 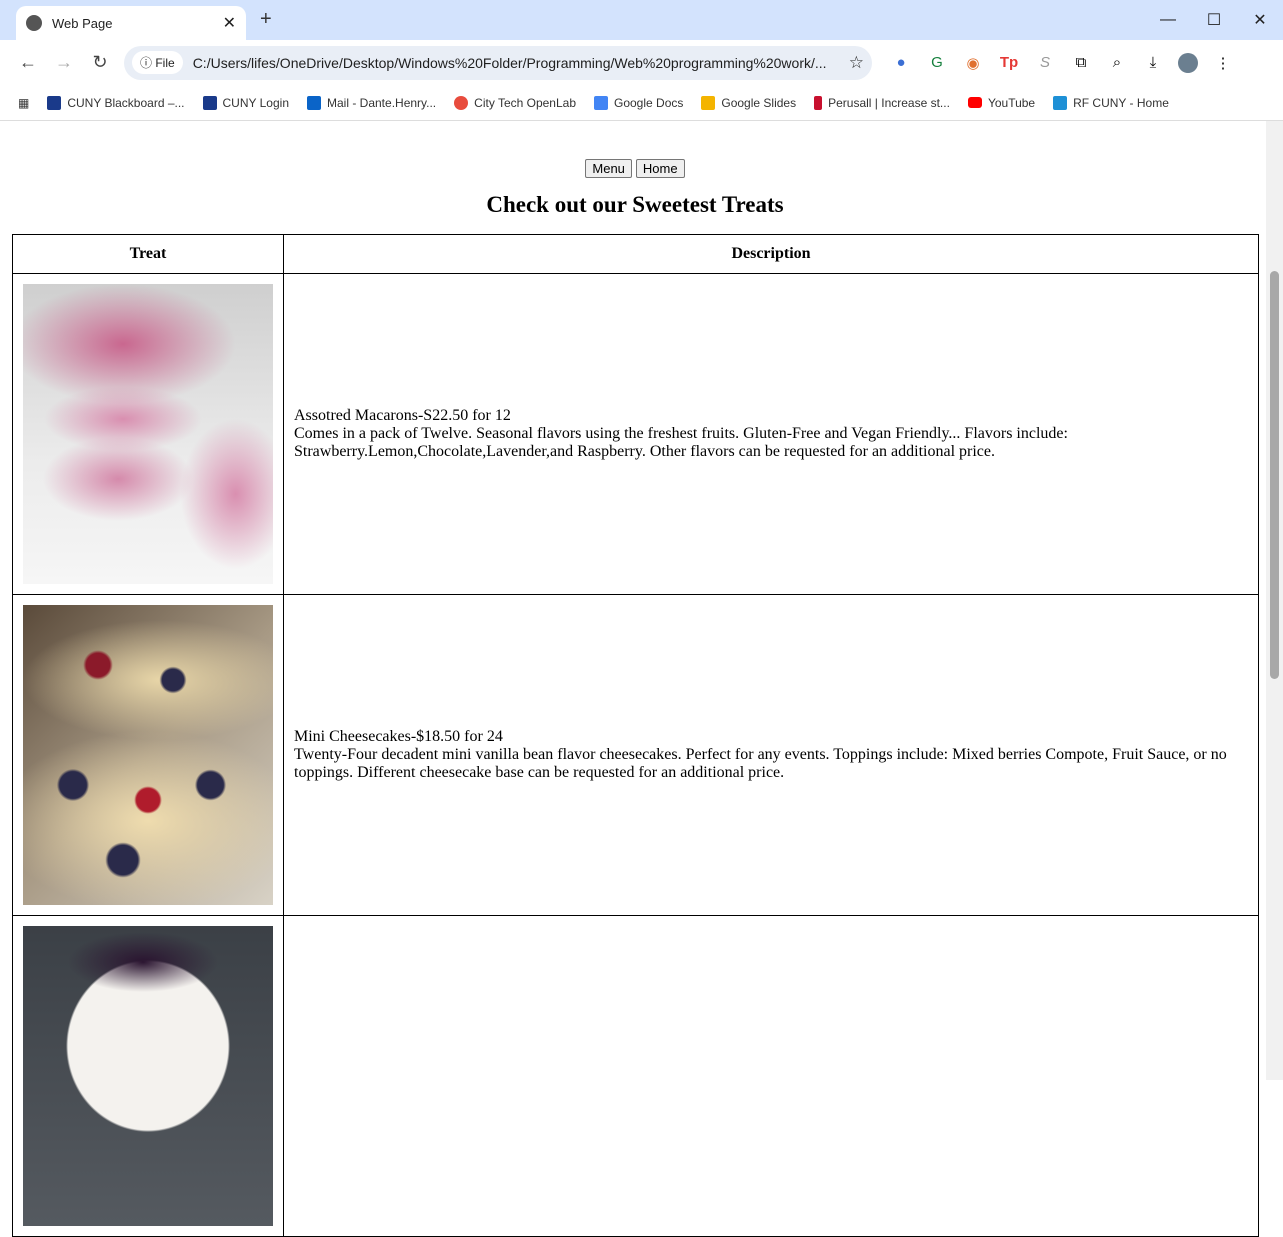 What do you see at coordinates (771, 254) in the screenshot?
I see `column-header: Description` at bounding box center [771, 254].